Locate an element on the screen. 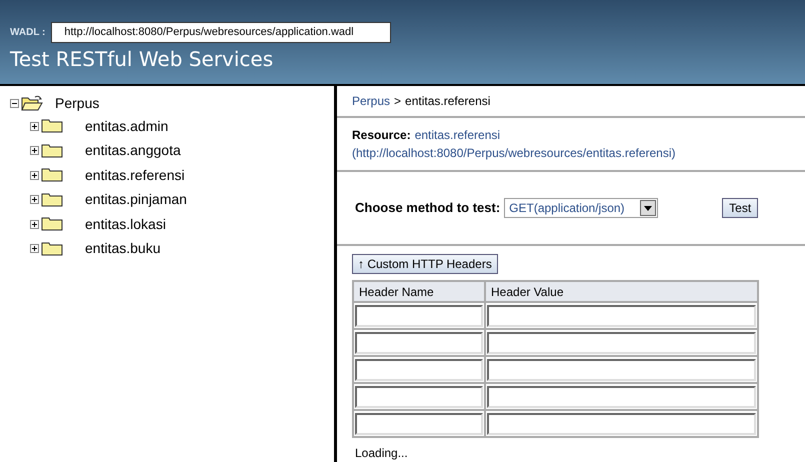 The image size is (805, 462). tree-item: entitas.lokasi is located at coordinates (125, 224).